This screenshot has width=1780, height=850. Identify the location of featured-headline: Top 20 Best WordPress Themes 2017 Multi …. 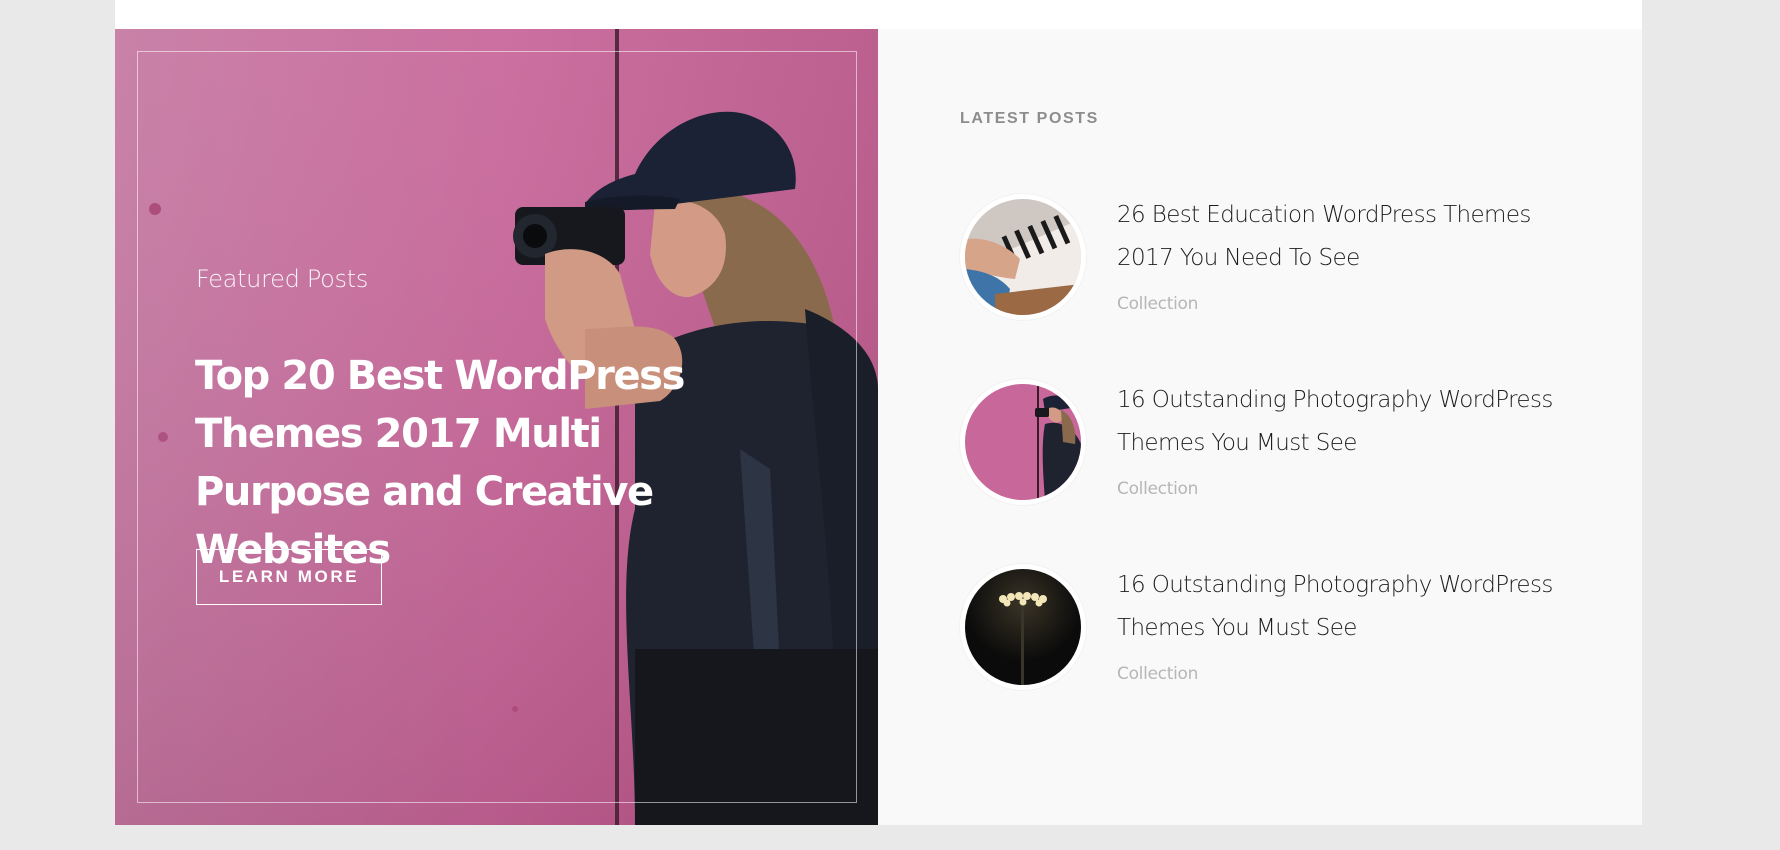
(475, 463).